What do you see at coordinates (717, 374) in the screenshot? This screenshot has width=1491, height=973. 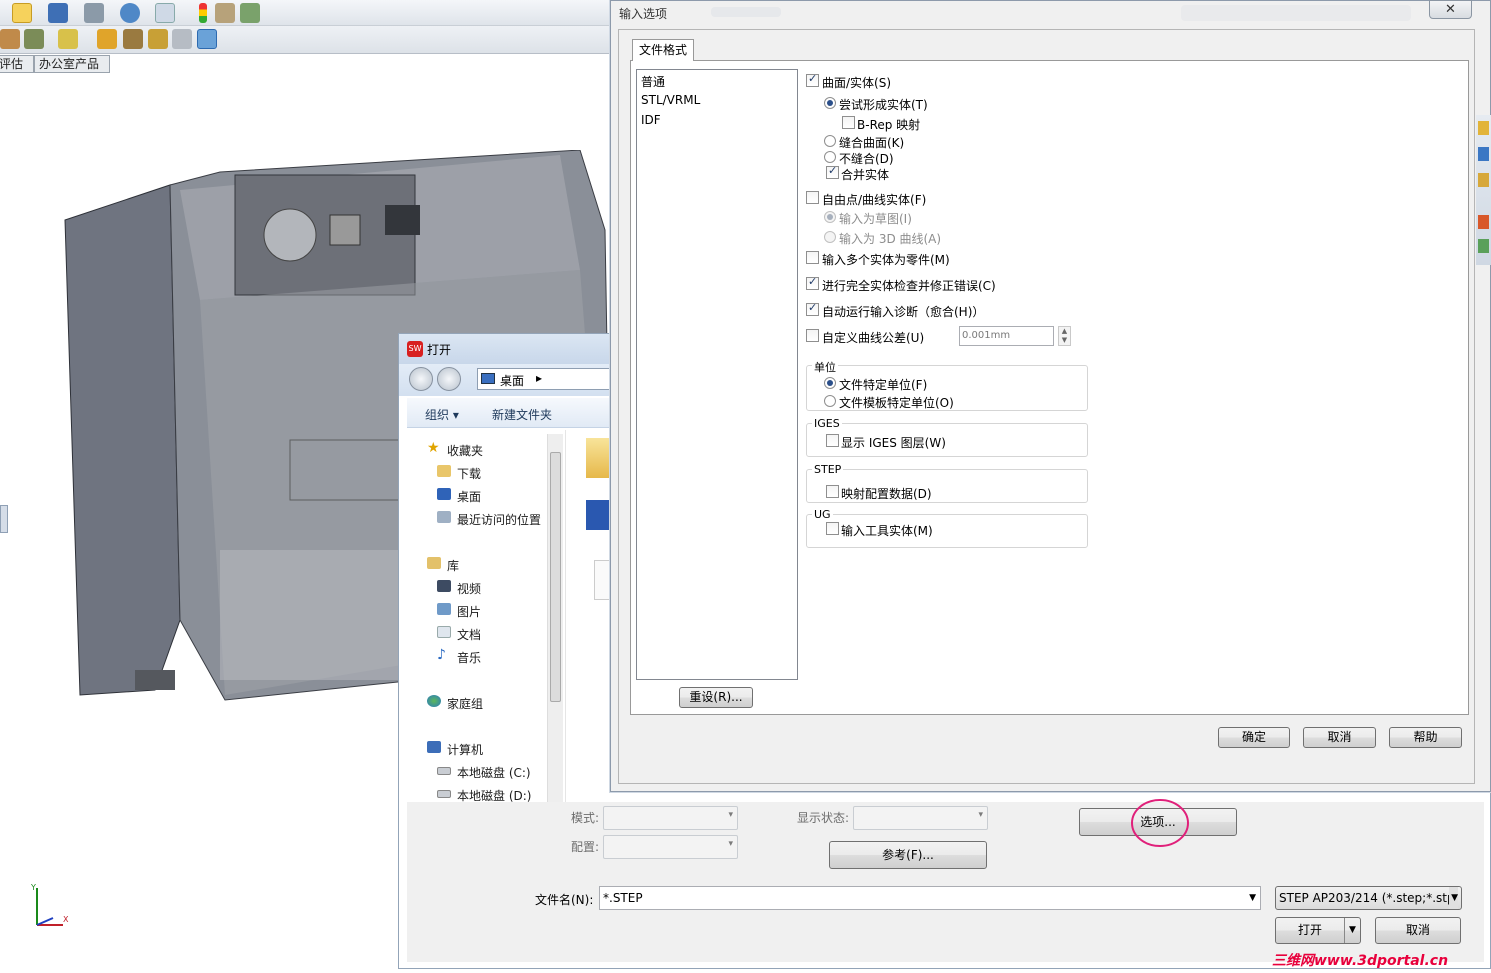 I see `format-list: 普通 STL/VRML IDF` at bounding box center [717, 374].